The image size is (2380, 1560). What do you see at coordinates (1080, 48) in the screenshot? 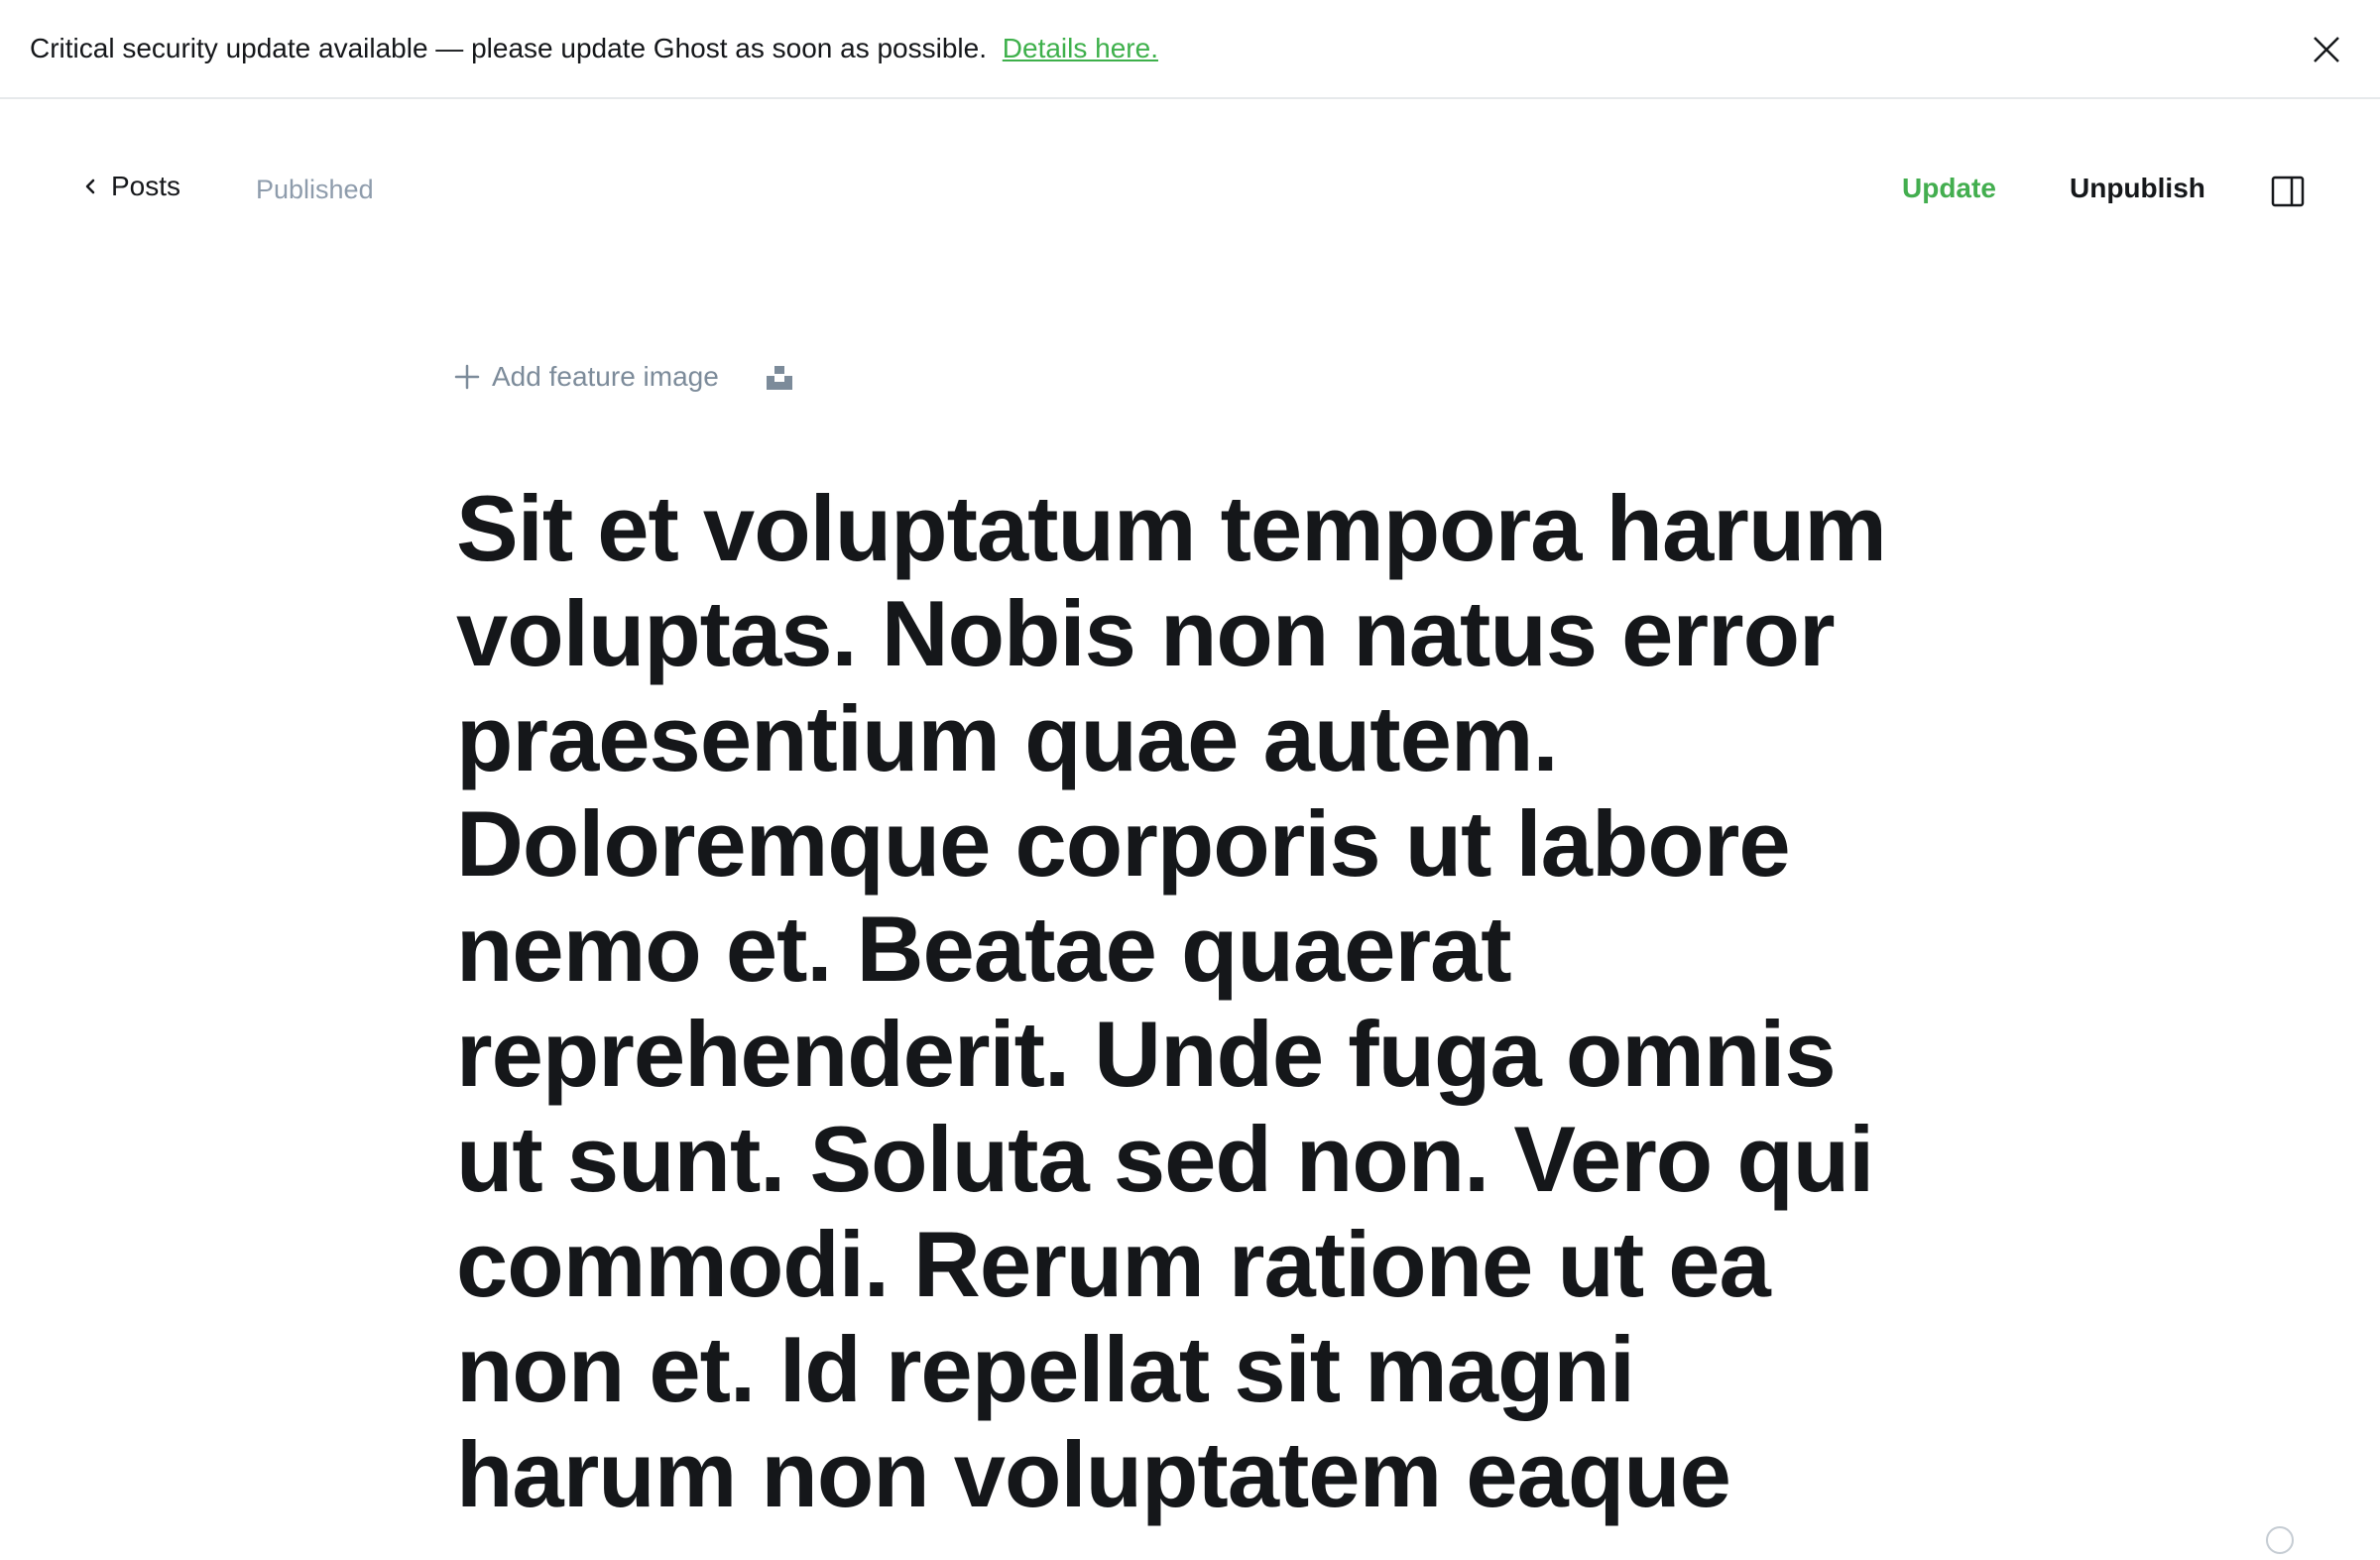
I see `banner-details-link: Details here.` at bounding box center [1080, 48].